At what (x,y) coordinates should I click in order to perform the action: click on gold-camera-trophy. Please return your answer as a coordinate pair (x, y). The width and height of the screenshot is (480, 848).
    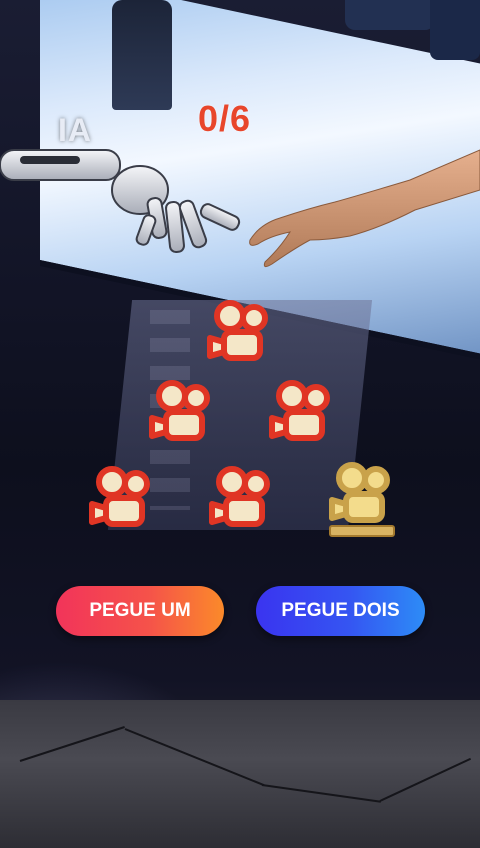
    Looking at the image, I should click on (362, 498).